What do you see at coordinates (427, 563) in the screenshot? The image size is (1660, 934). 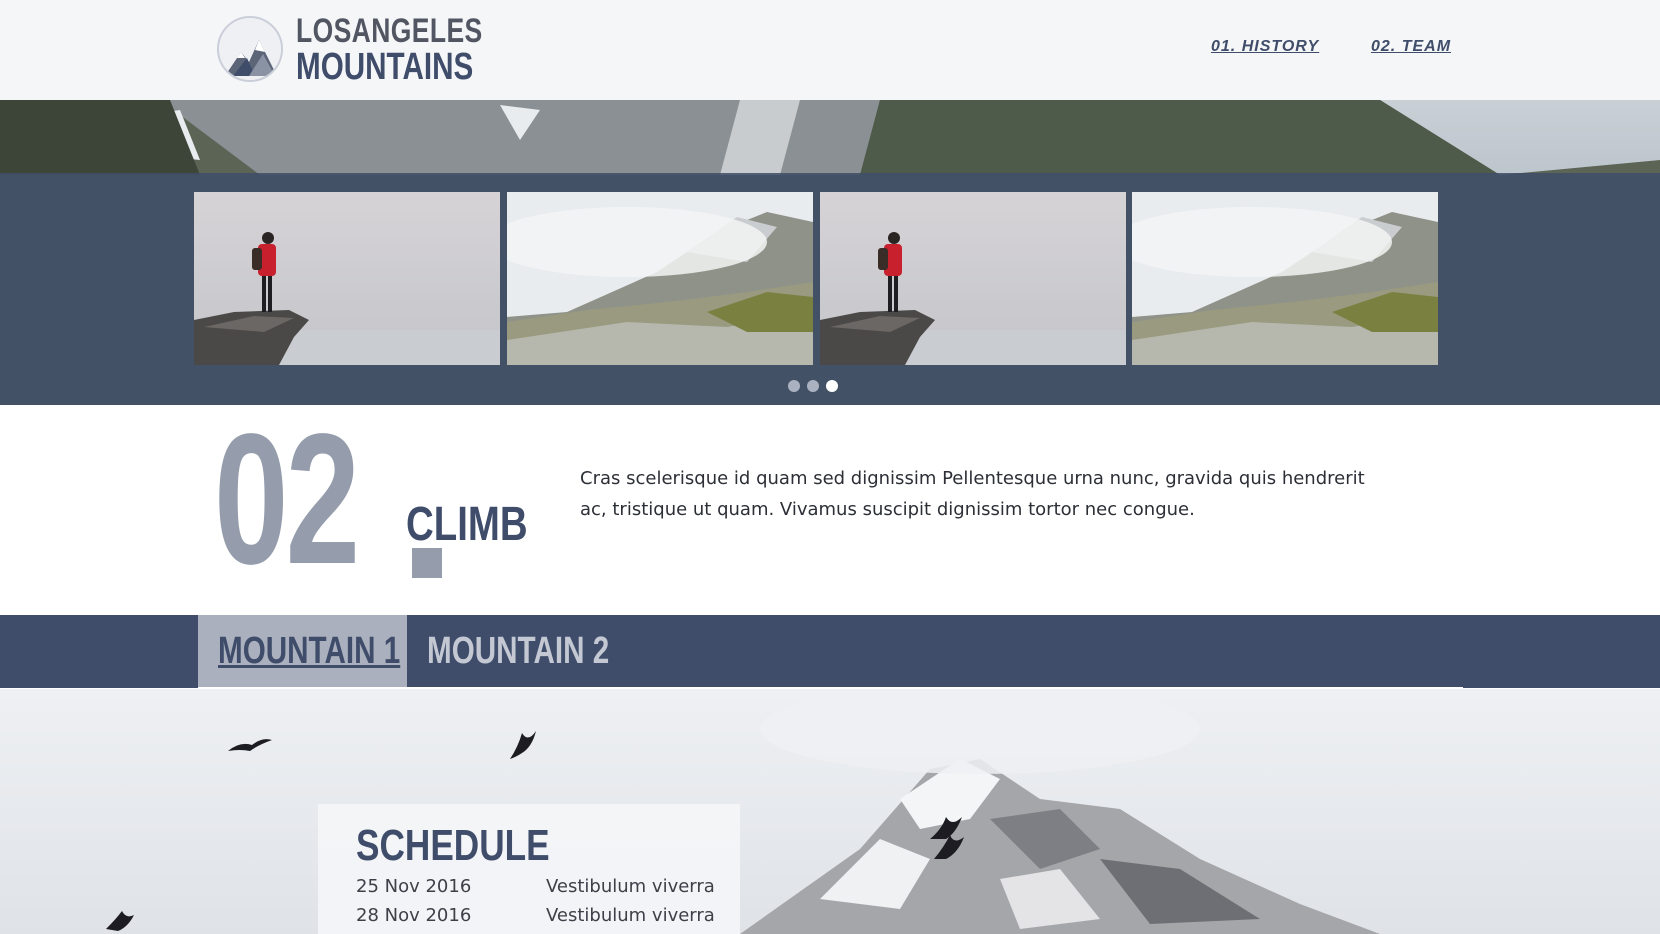 I see `section-number-dot` at bounding box center [427, 563].